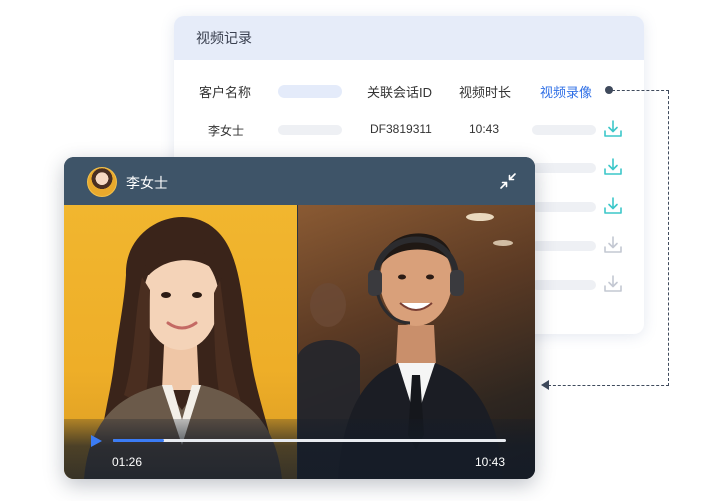 Image resolution: width=720 pixels, height=501 pixels. Describe the element at coordinates (485, 92) in the screenshot. I see `column-duration: 视频时长` at that location.